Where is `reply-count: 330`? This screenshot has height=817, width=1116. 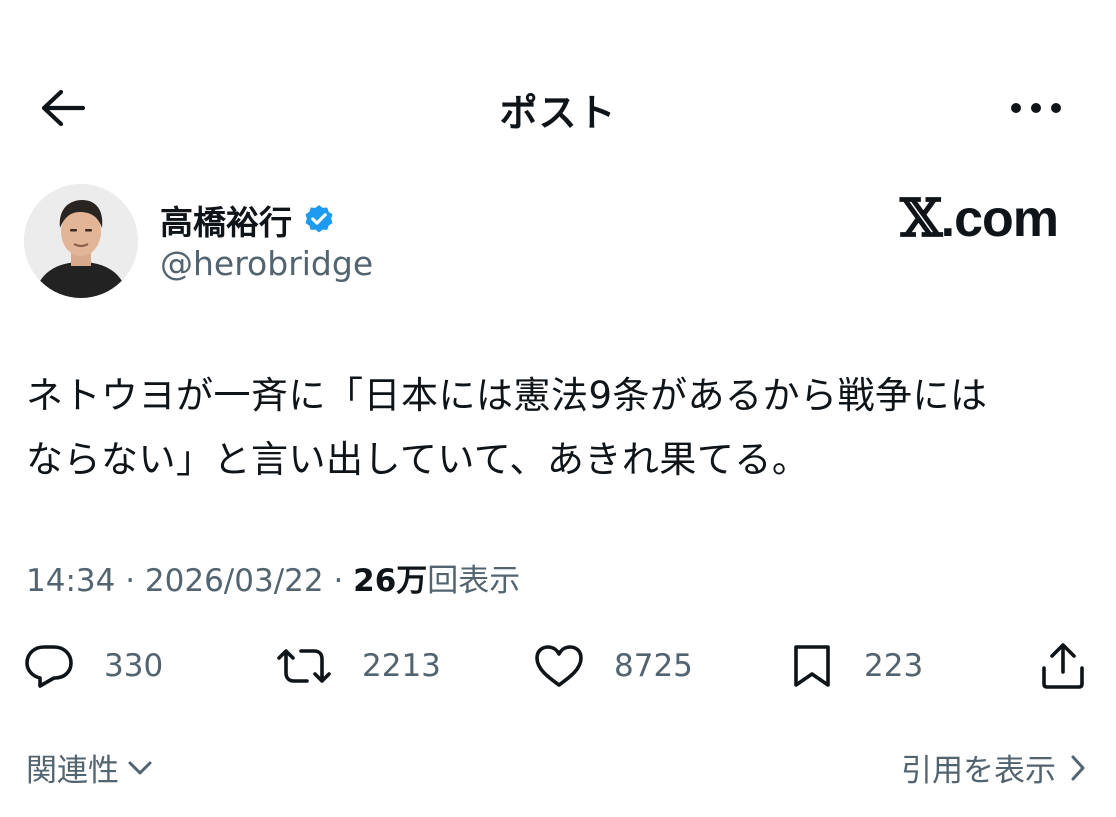
reply-count: 330 is located at coordinates (134, 666).